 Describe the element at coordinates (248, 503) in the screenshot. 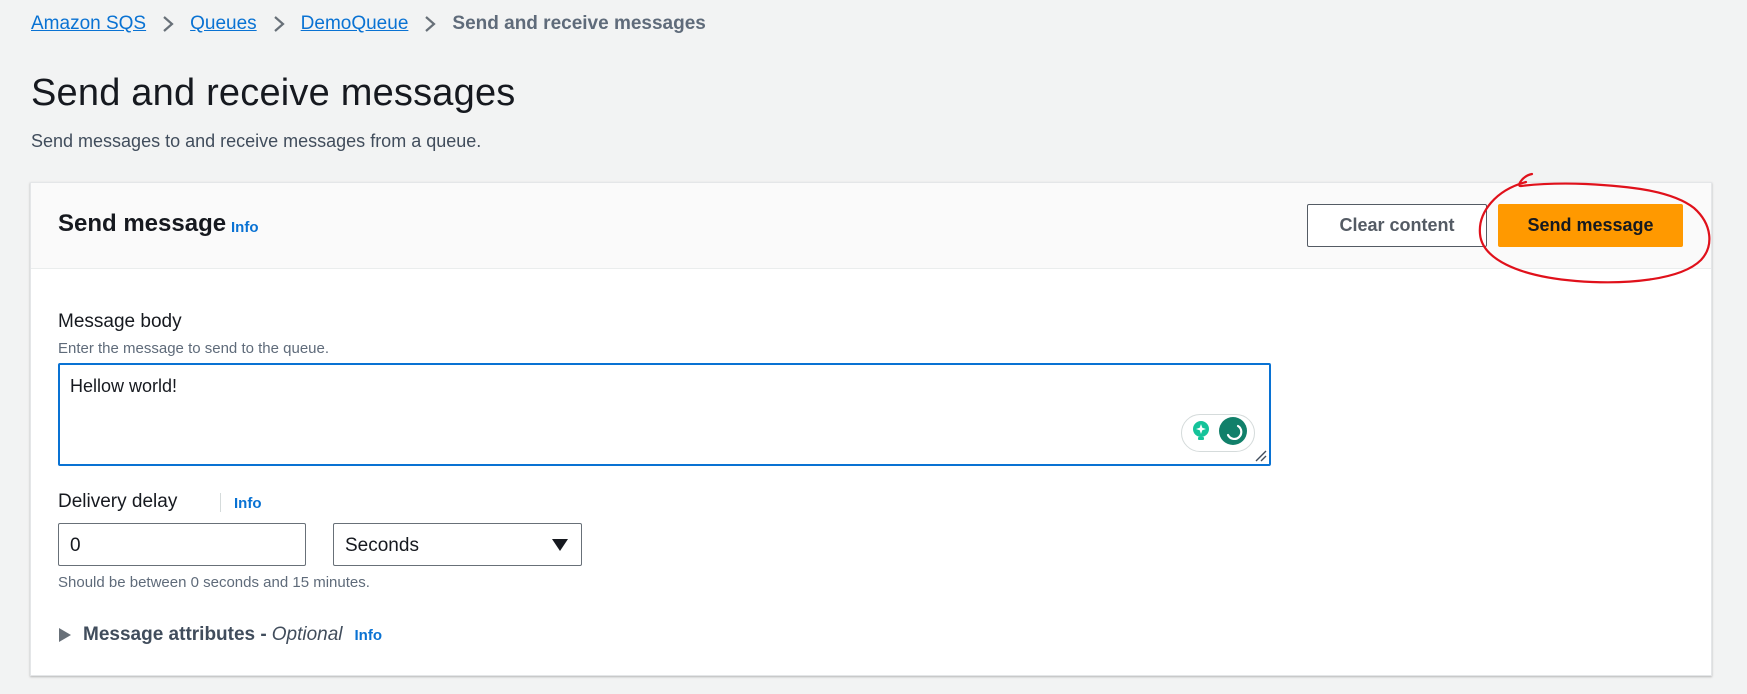

I see `delivery-delay-info-link: Info` at that location.